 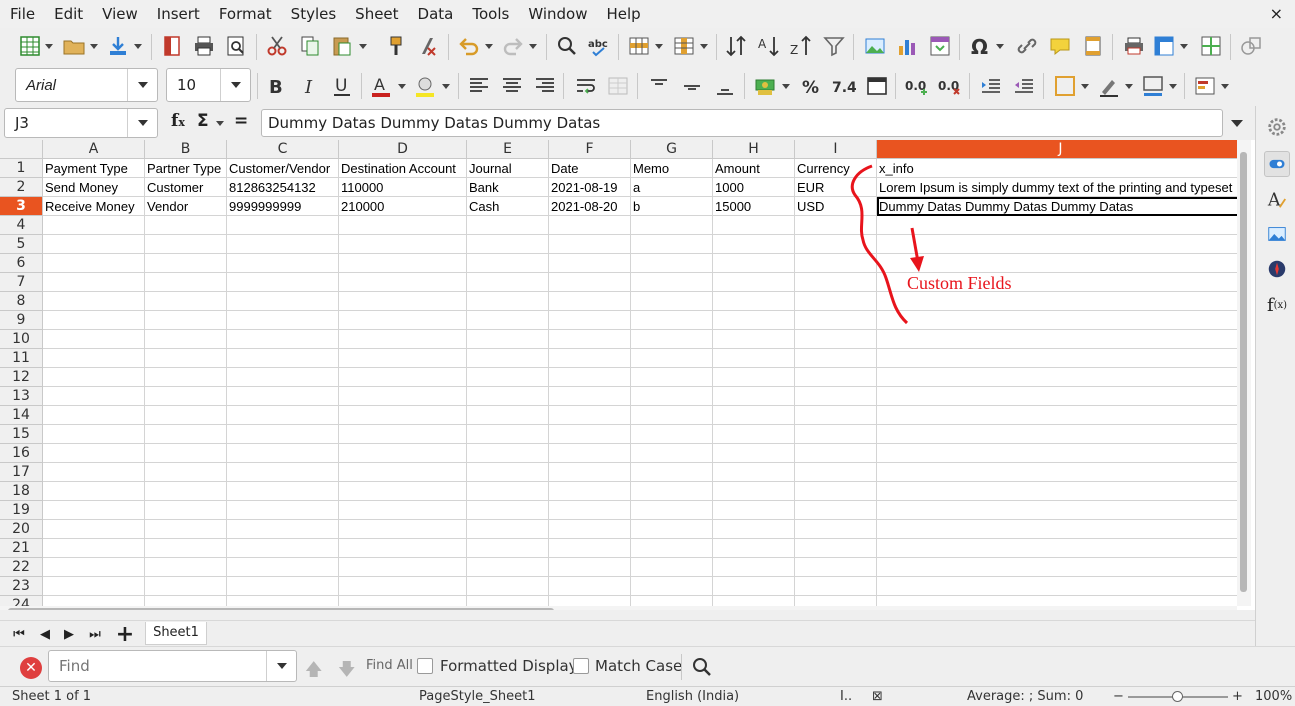 What do you see at coordinates (875, 46) in the screenshot?
I see `insert-image-icon` at bounding box center [875, 46].